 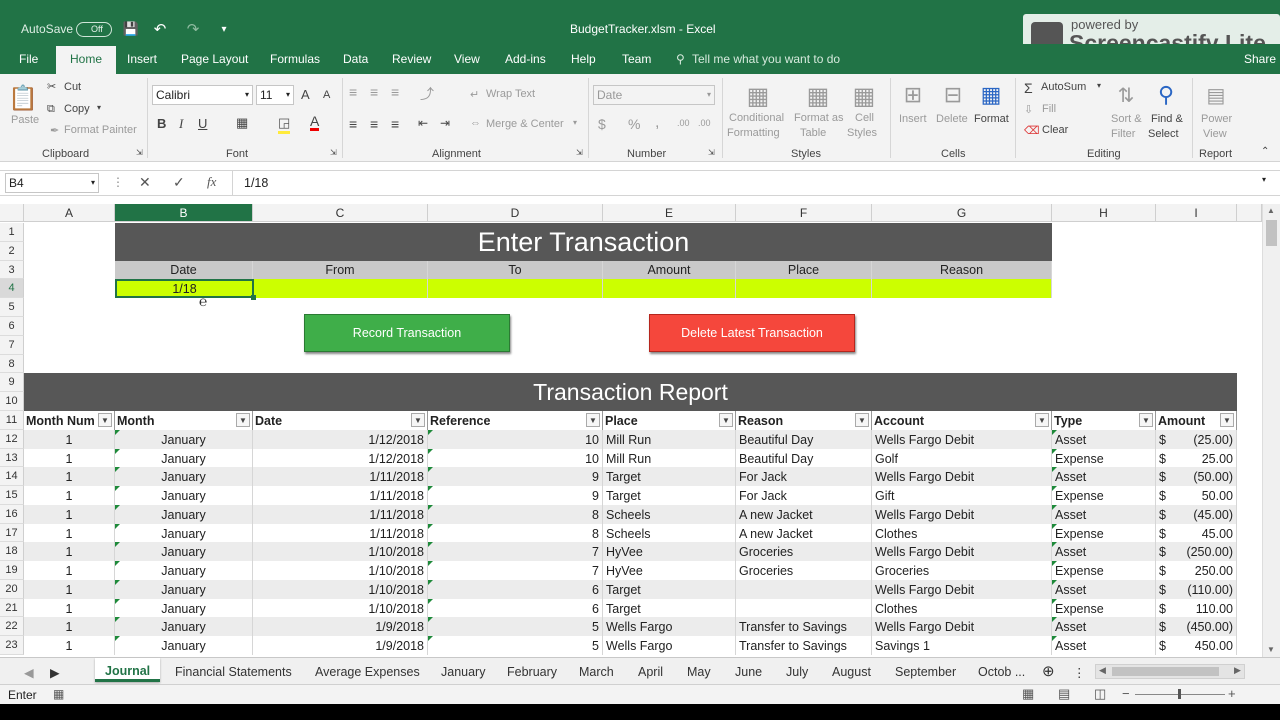 What do you see at coordinates (1196, 645) in the screenshot?
I see `cell-amount: $450.00` at bounding box center [1196, 645].